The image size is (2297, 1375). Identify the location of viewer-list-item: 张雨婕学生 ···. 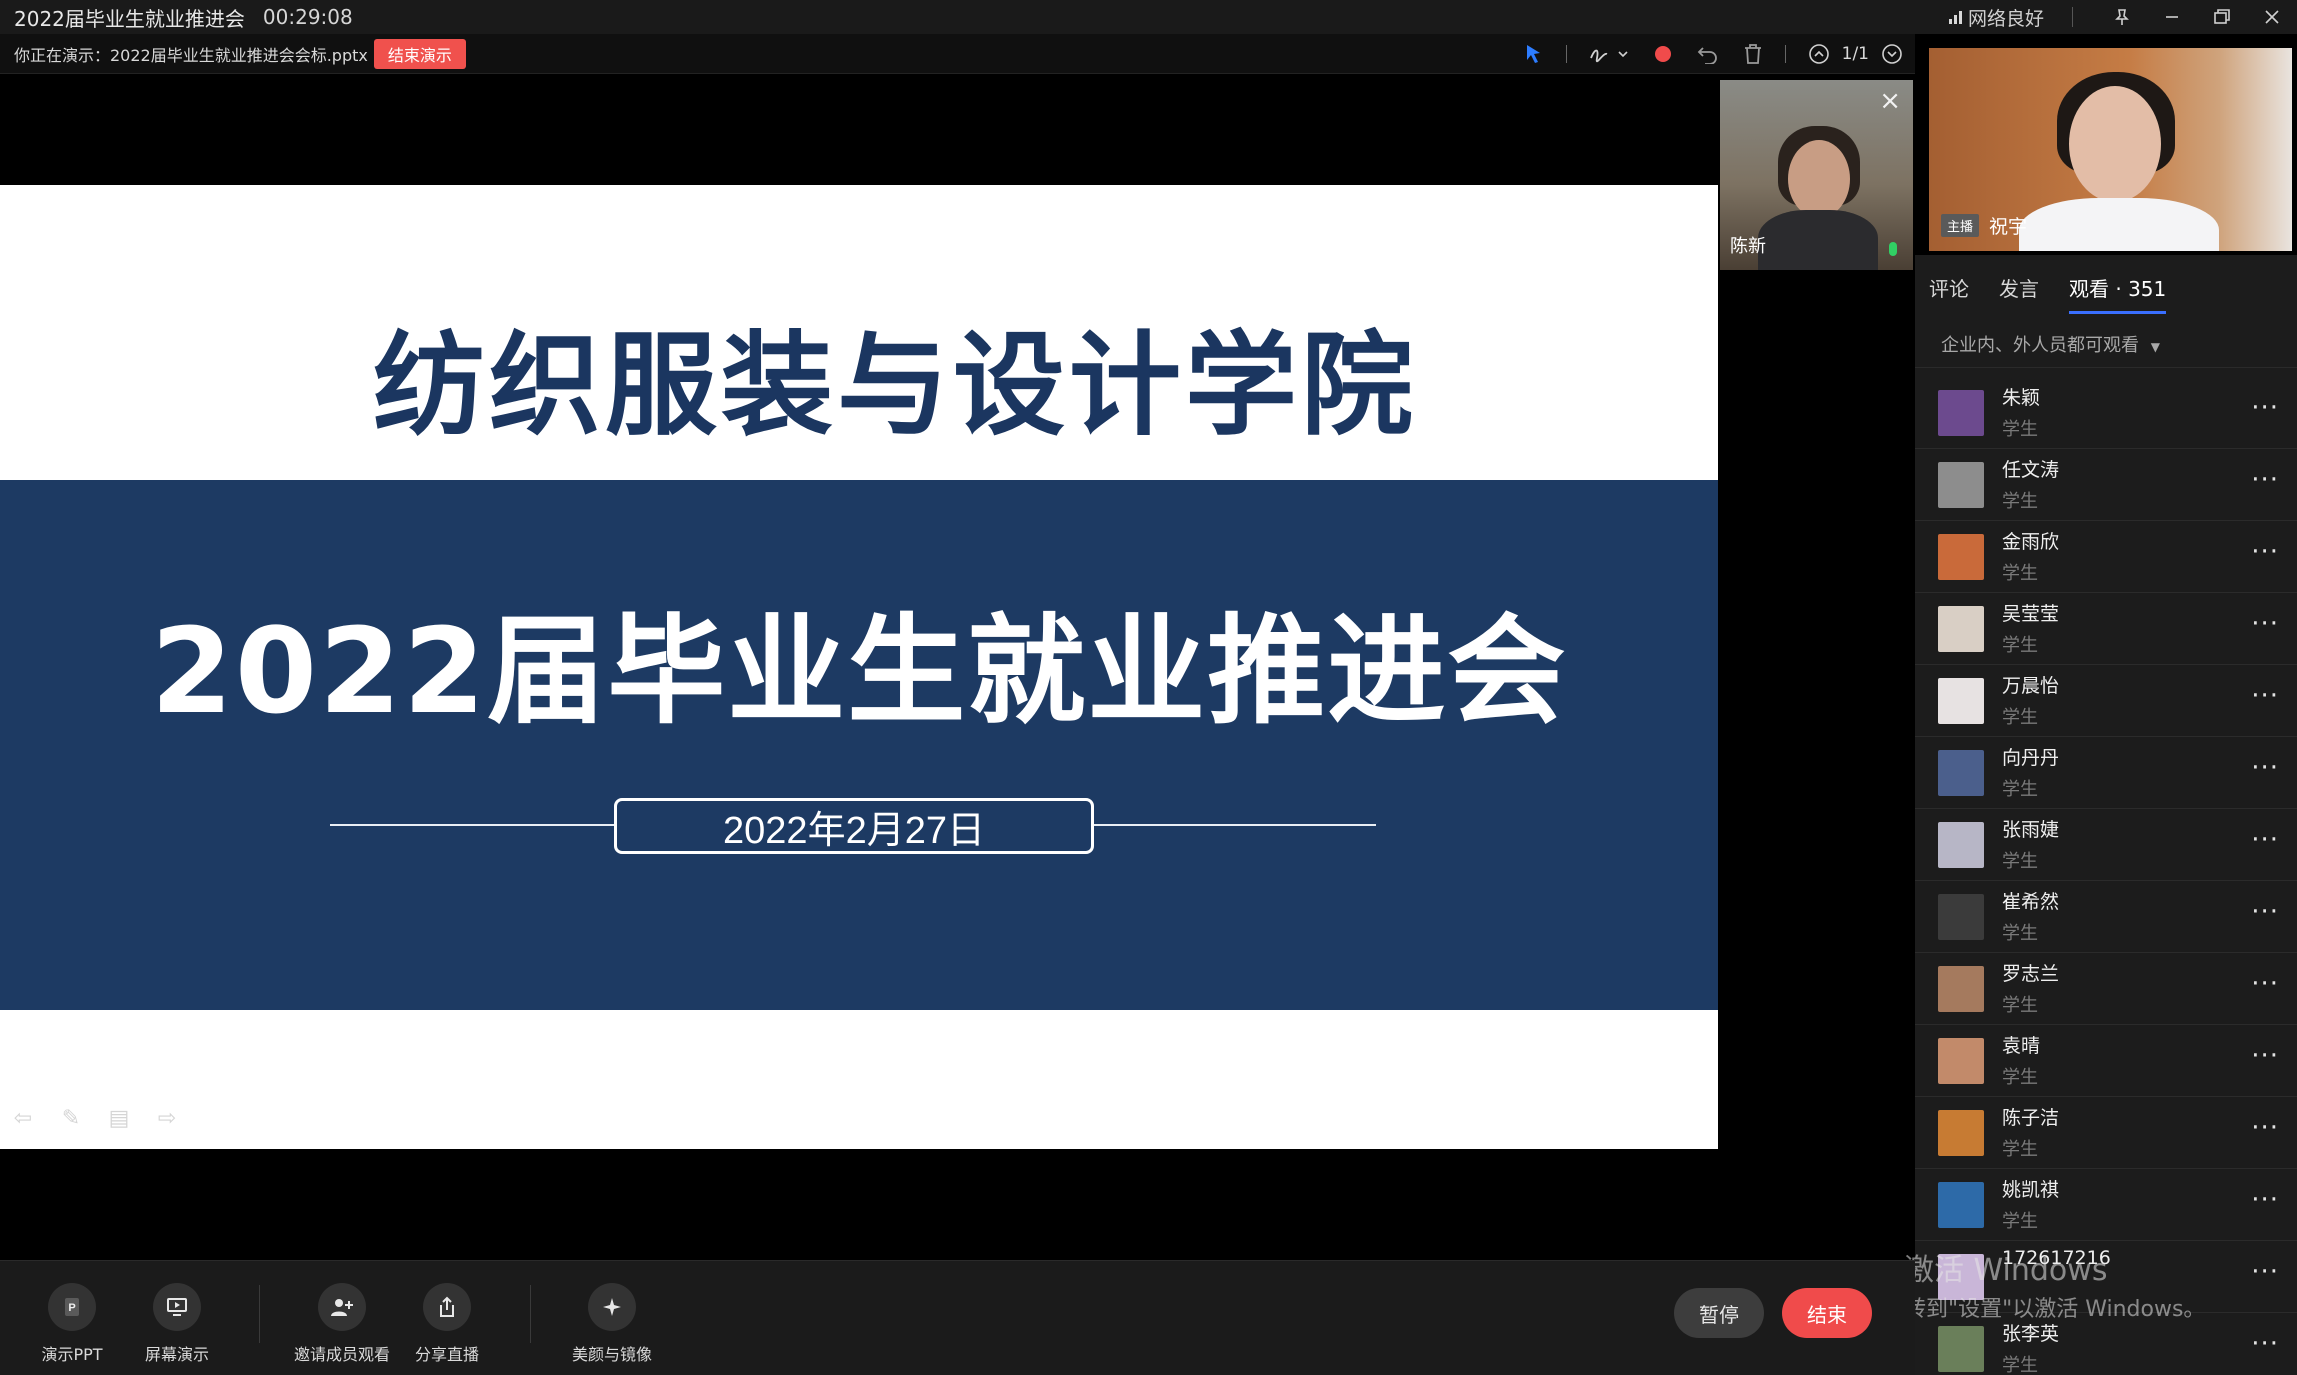
(2106, 845).